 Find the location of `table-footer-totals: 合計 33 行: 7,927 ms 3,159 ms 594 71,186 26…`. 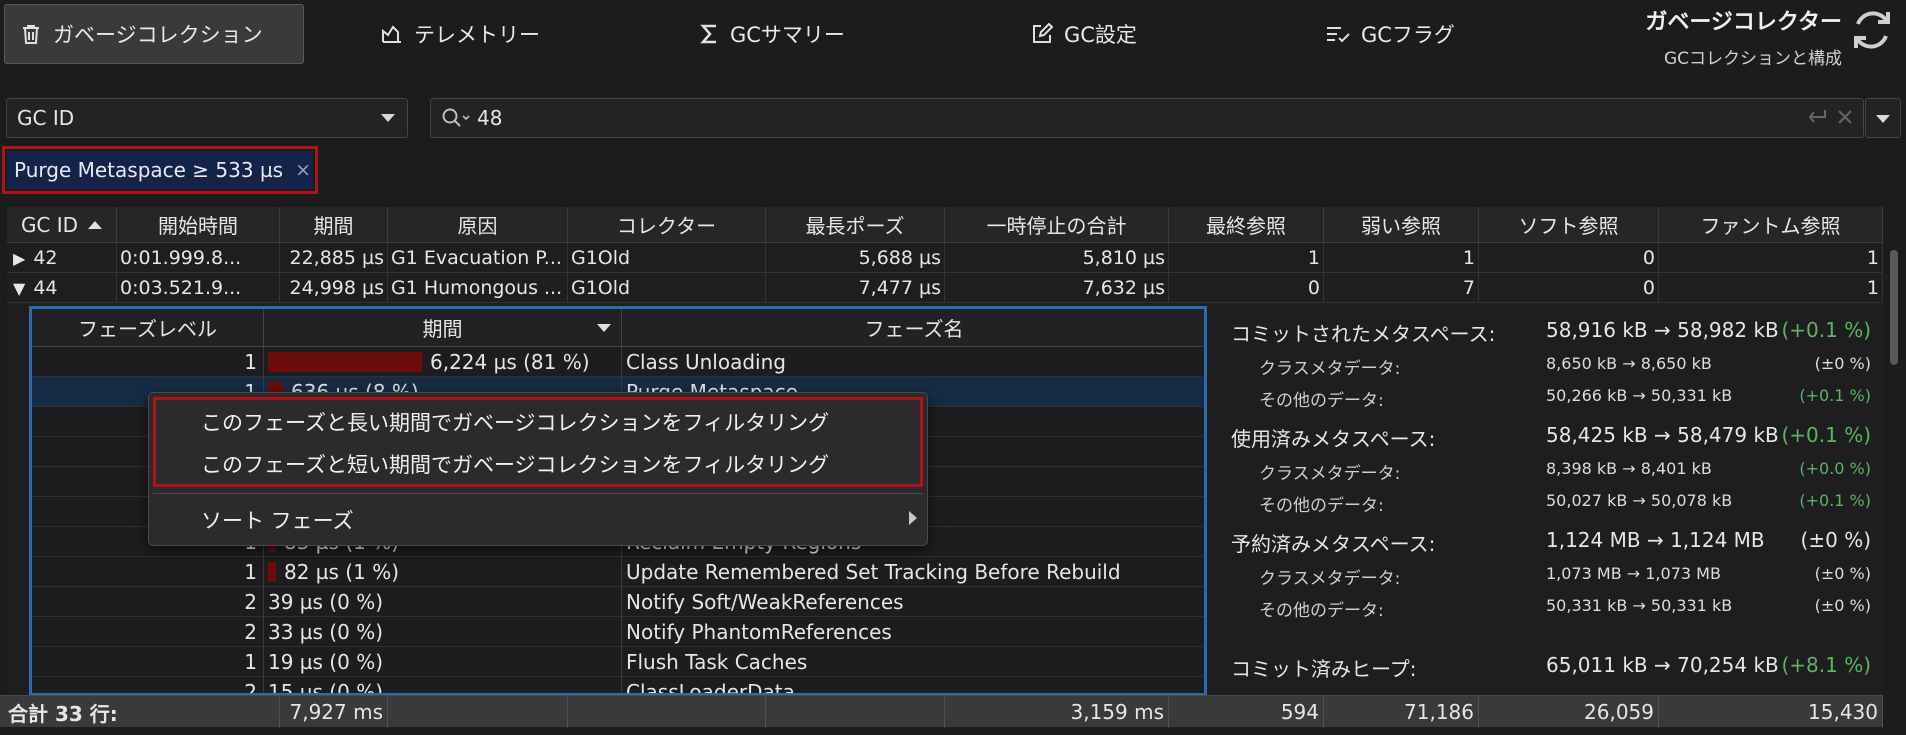

table-footer-totals: 合計 33 行: 7,927 ms 3,159 ms 594 71,186 26… is located at coordinates (941, 711).